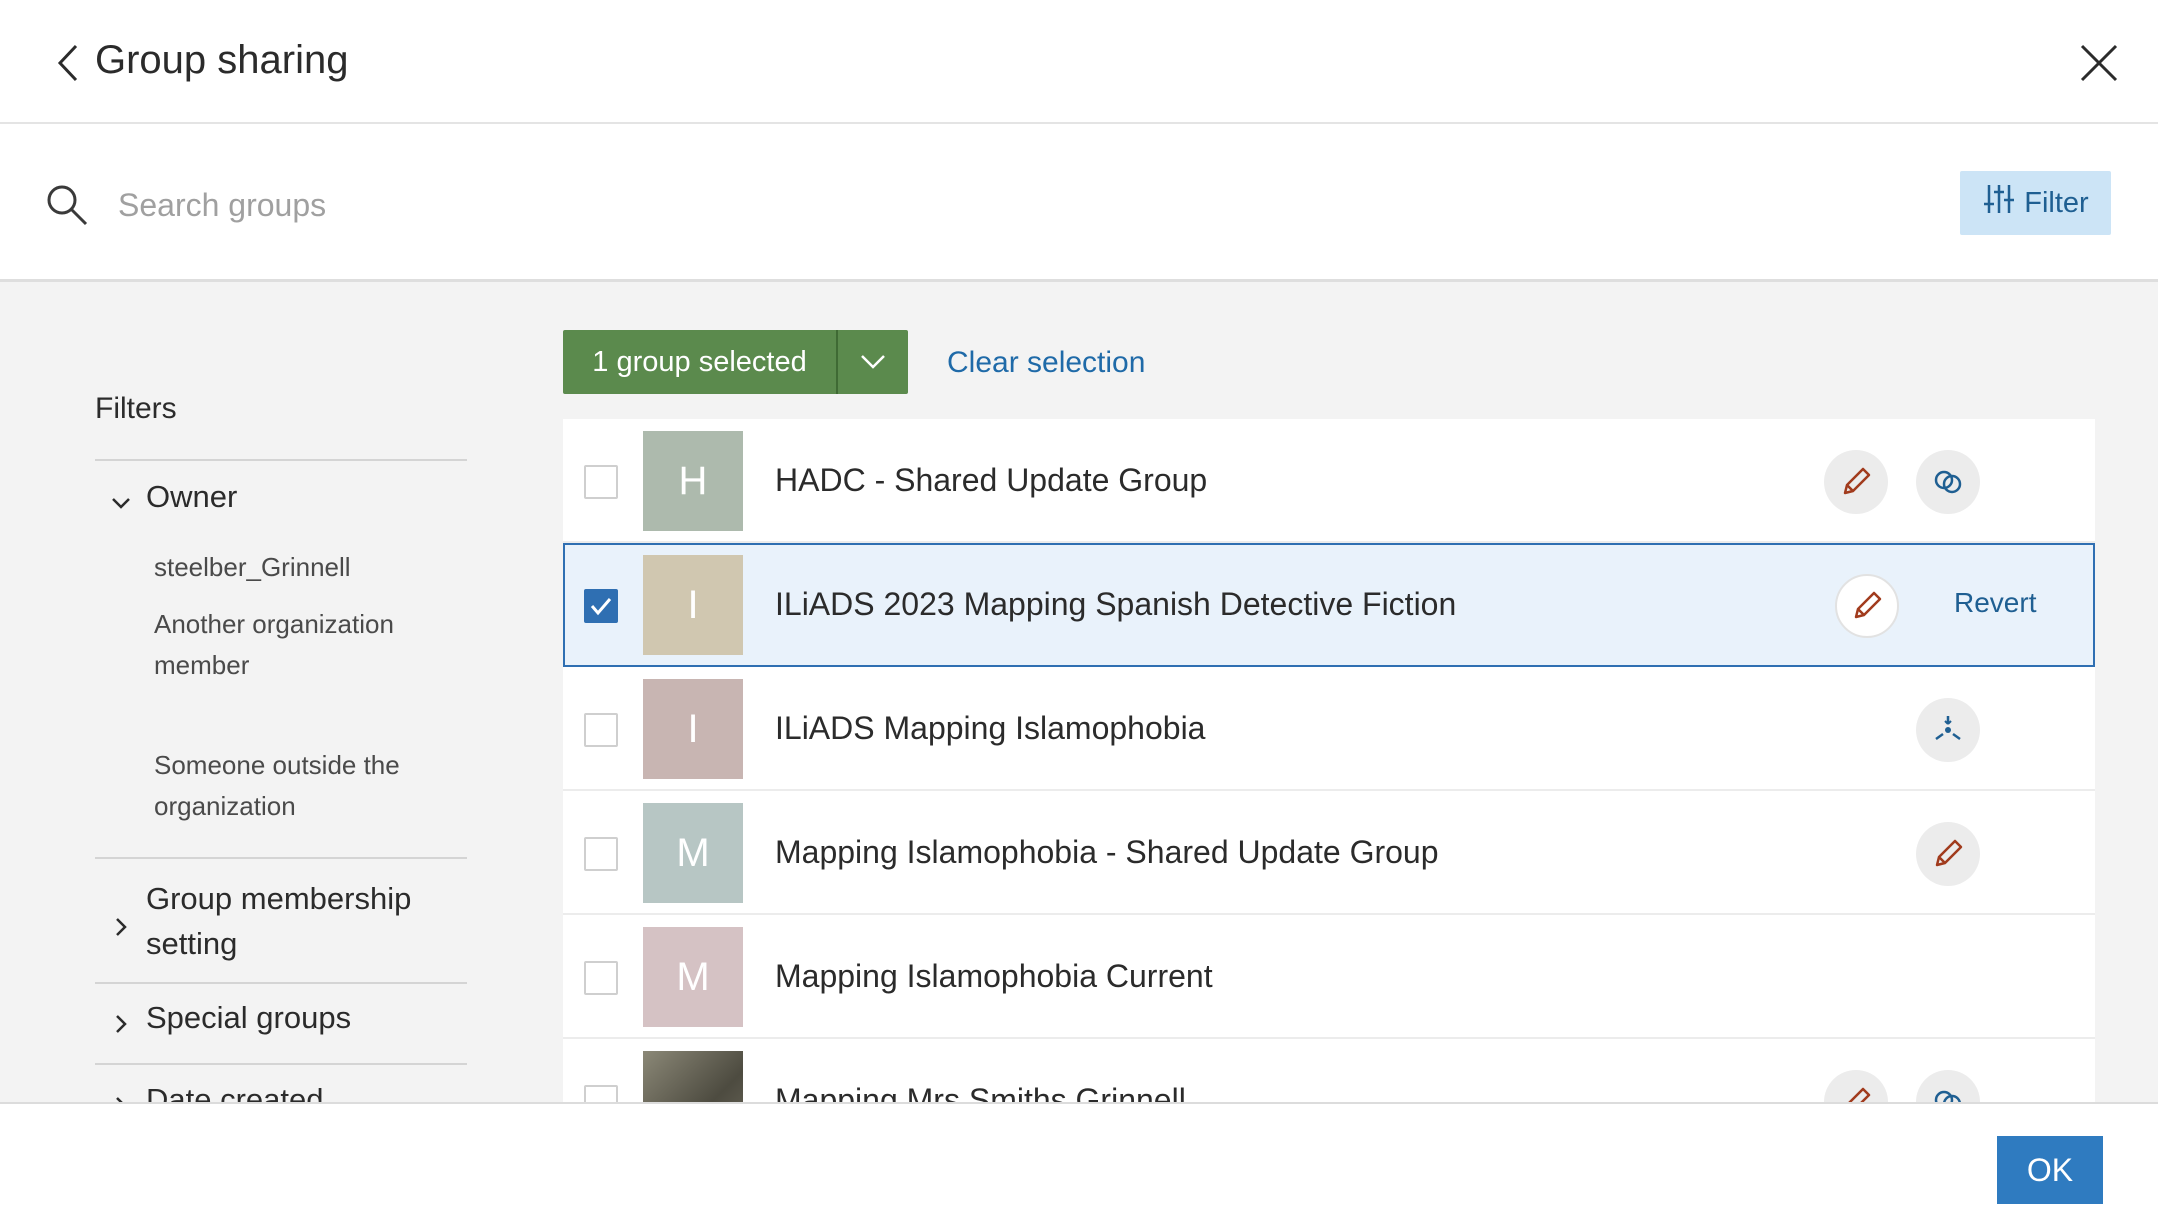 This screenshot has width=2158, height=1232. I want to click on search-bar: Filter, so click(1079, 203).